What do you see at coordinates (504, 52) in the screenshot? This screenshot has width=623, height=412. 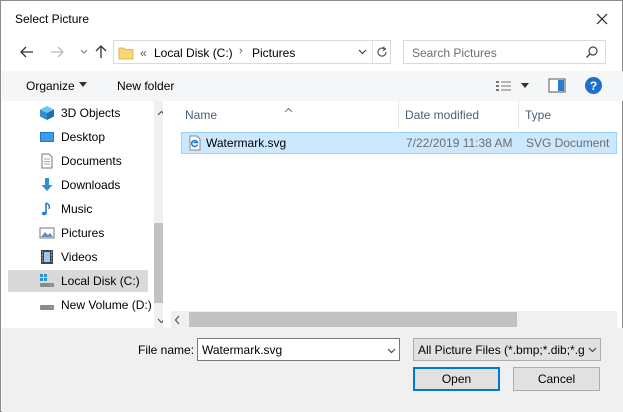 I see `search-input: Search Pictures` at bounding box center [504, 52].